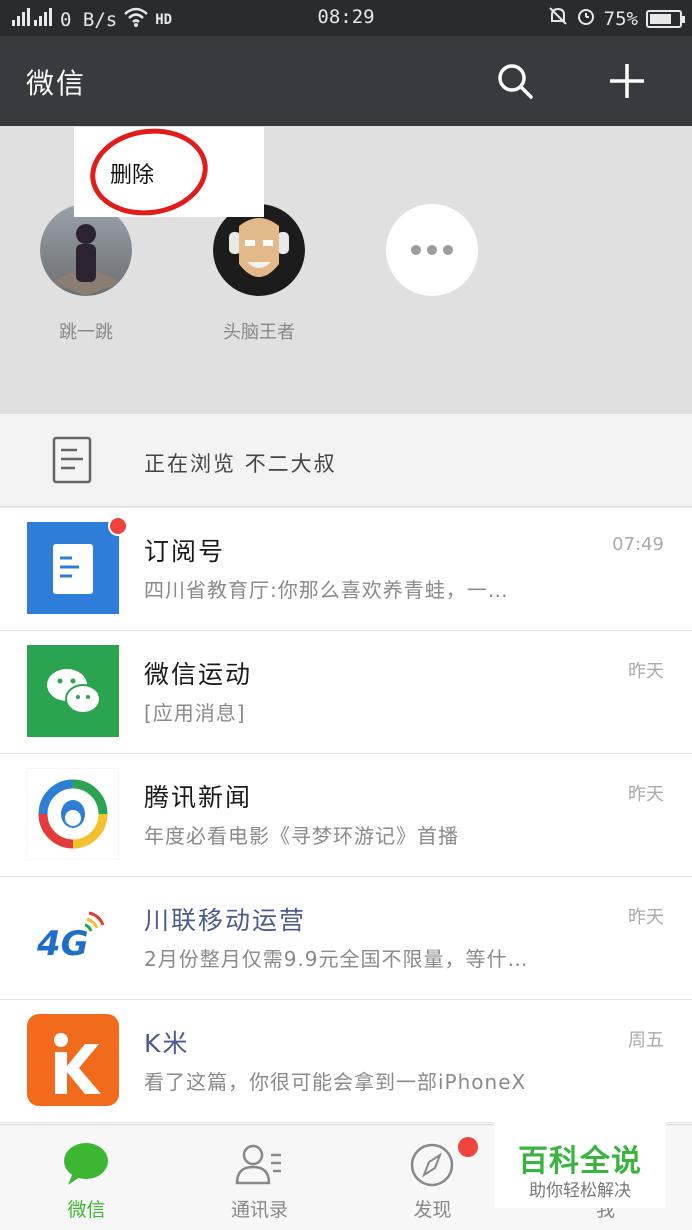 The width and height of the screenshot is (692, 1230). What do you see at coordinates (62, 944) in the screenshot?
I see `svg-text: 4G` at bounding box center [62, 944].